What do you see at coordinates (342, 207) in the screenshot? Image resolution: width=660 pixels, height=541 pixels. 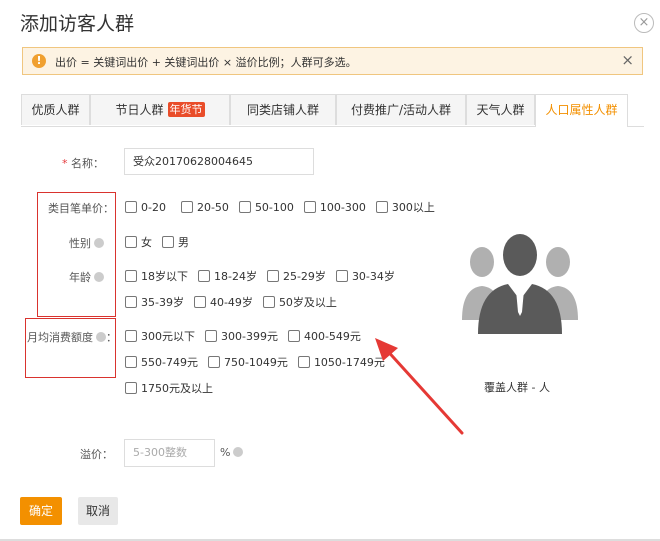 I see `checkbox-label: 100-300` at bounding box center [342, 207].